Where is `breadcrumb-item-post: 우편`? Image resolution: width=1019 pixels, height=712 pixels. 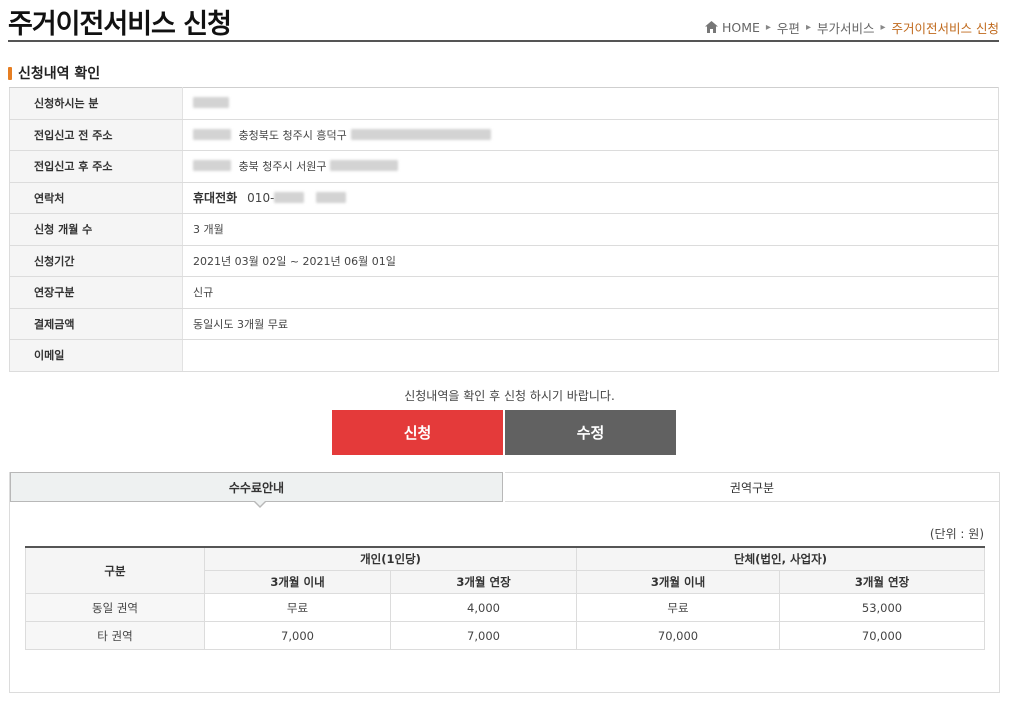
breadcrumb-item-post: 우편 is located at coordinates (788, 27).